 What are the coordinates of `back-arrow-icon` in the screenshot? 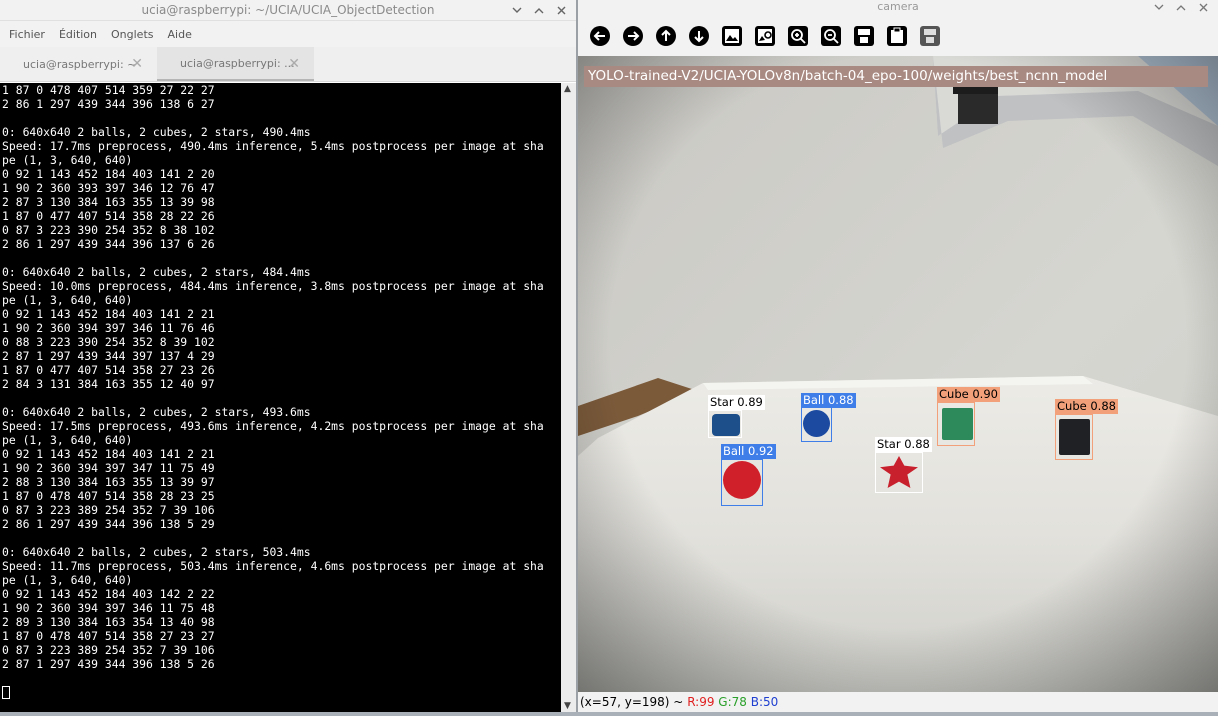 It's located at (599, 35).